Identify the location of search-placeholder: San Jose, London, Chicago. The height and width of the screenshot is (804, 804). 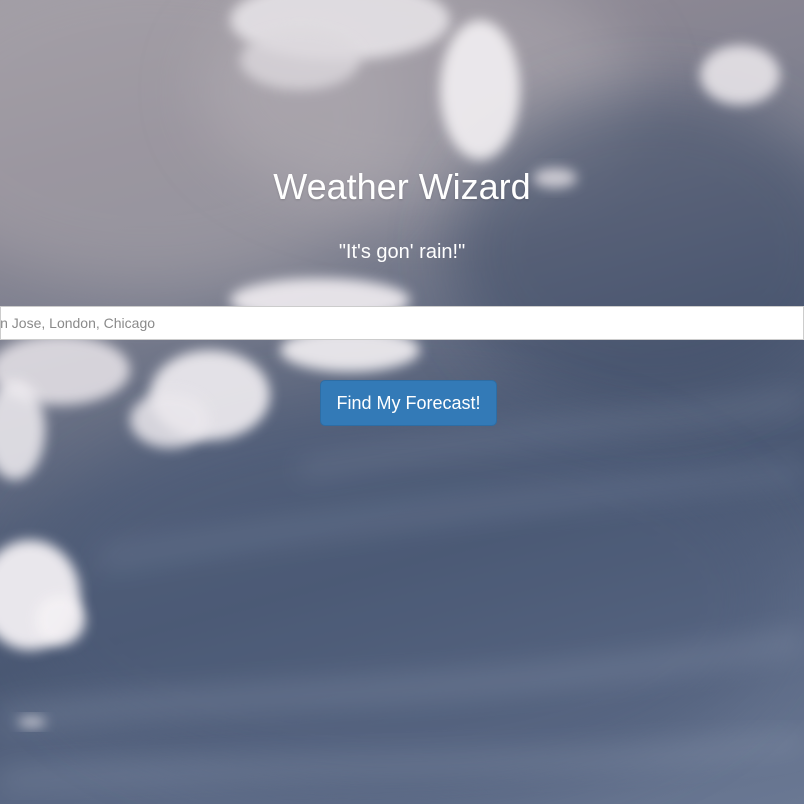
(78, 323).